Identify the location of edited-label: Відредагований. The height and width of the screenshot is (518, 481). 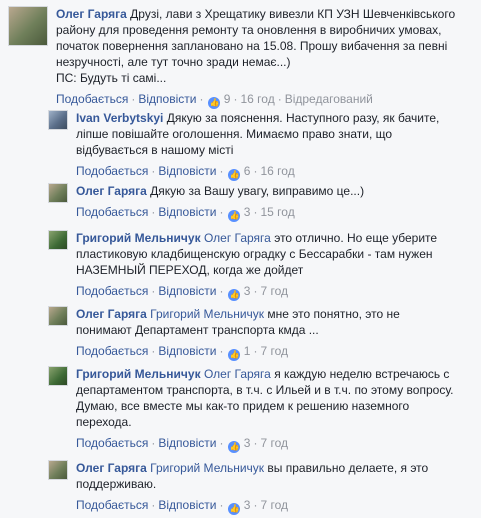
(329, 99).